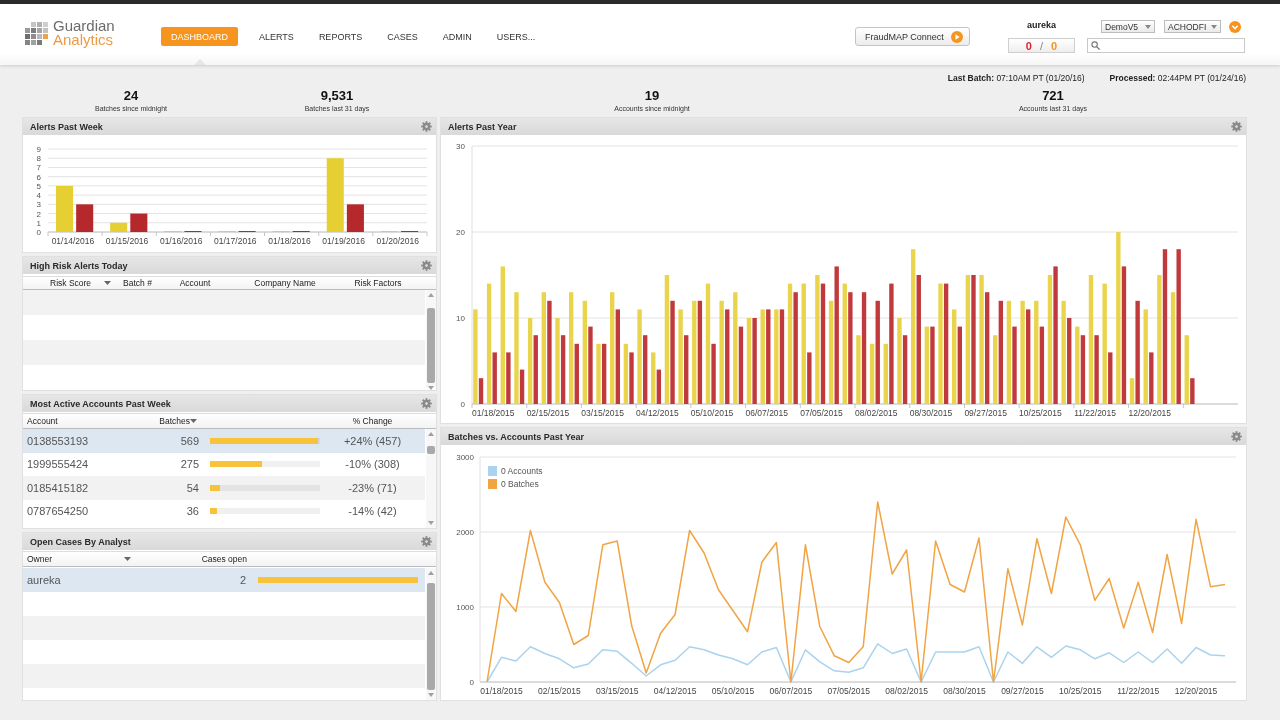 Image resolution: width=1280 pixels, height=720 pixels. I want to click on axis-tick-label: 6, so click(38, 177).